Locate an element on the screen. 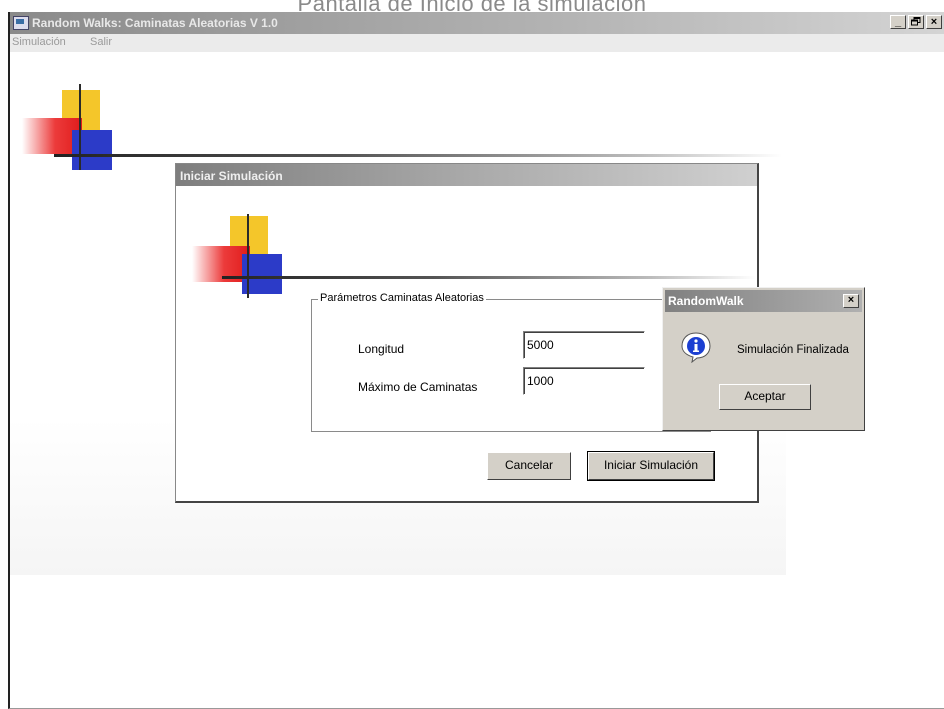 This screenshot has width=944, height=709. dialog-titlebar: Iniciar Simulación is located at coordinates (466, 175).